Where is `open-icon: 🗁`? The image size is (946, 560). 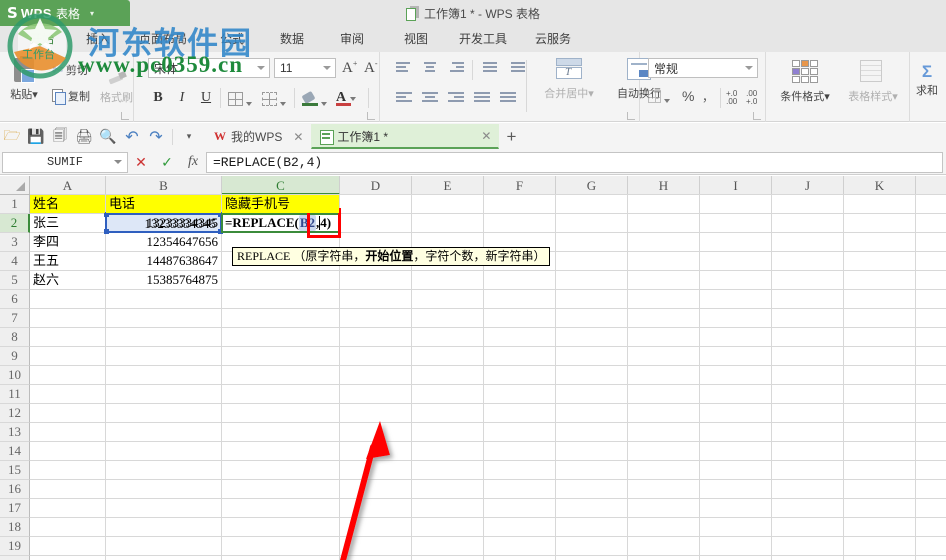 open-icon: 🗁 is located at coordinates (12, 137).